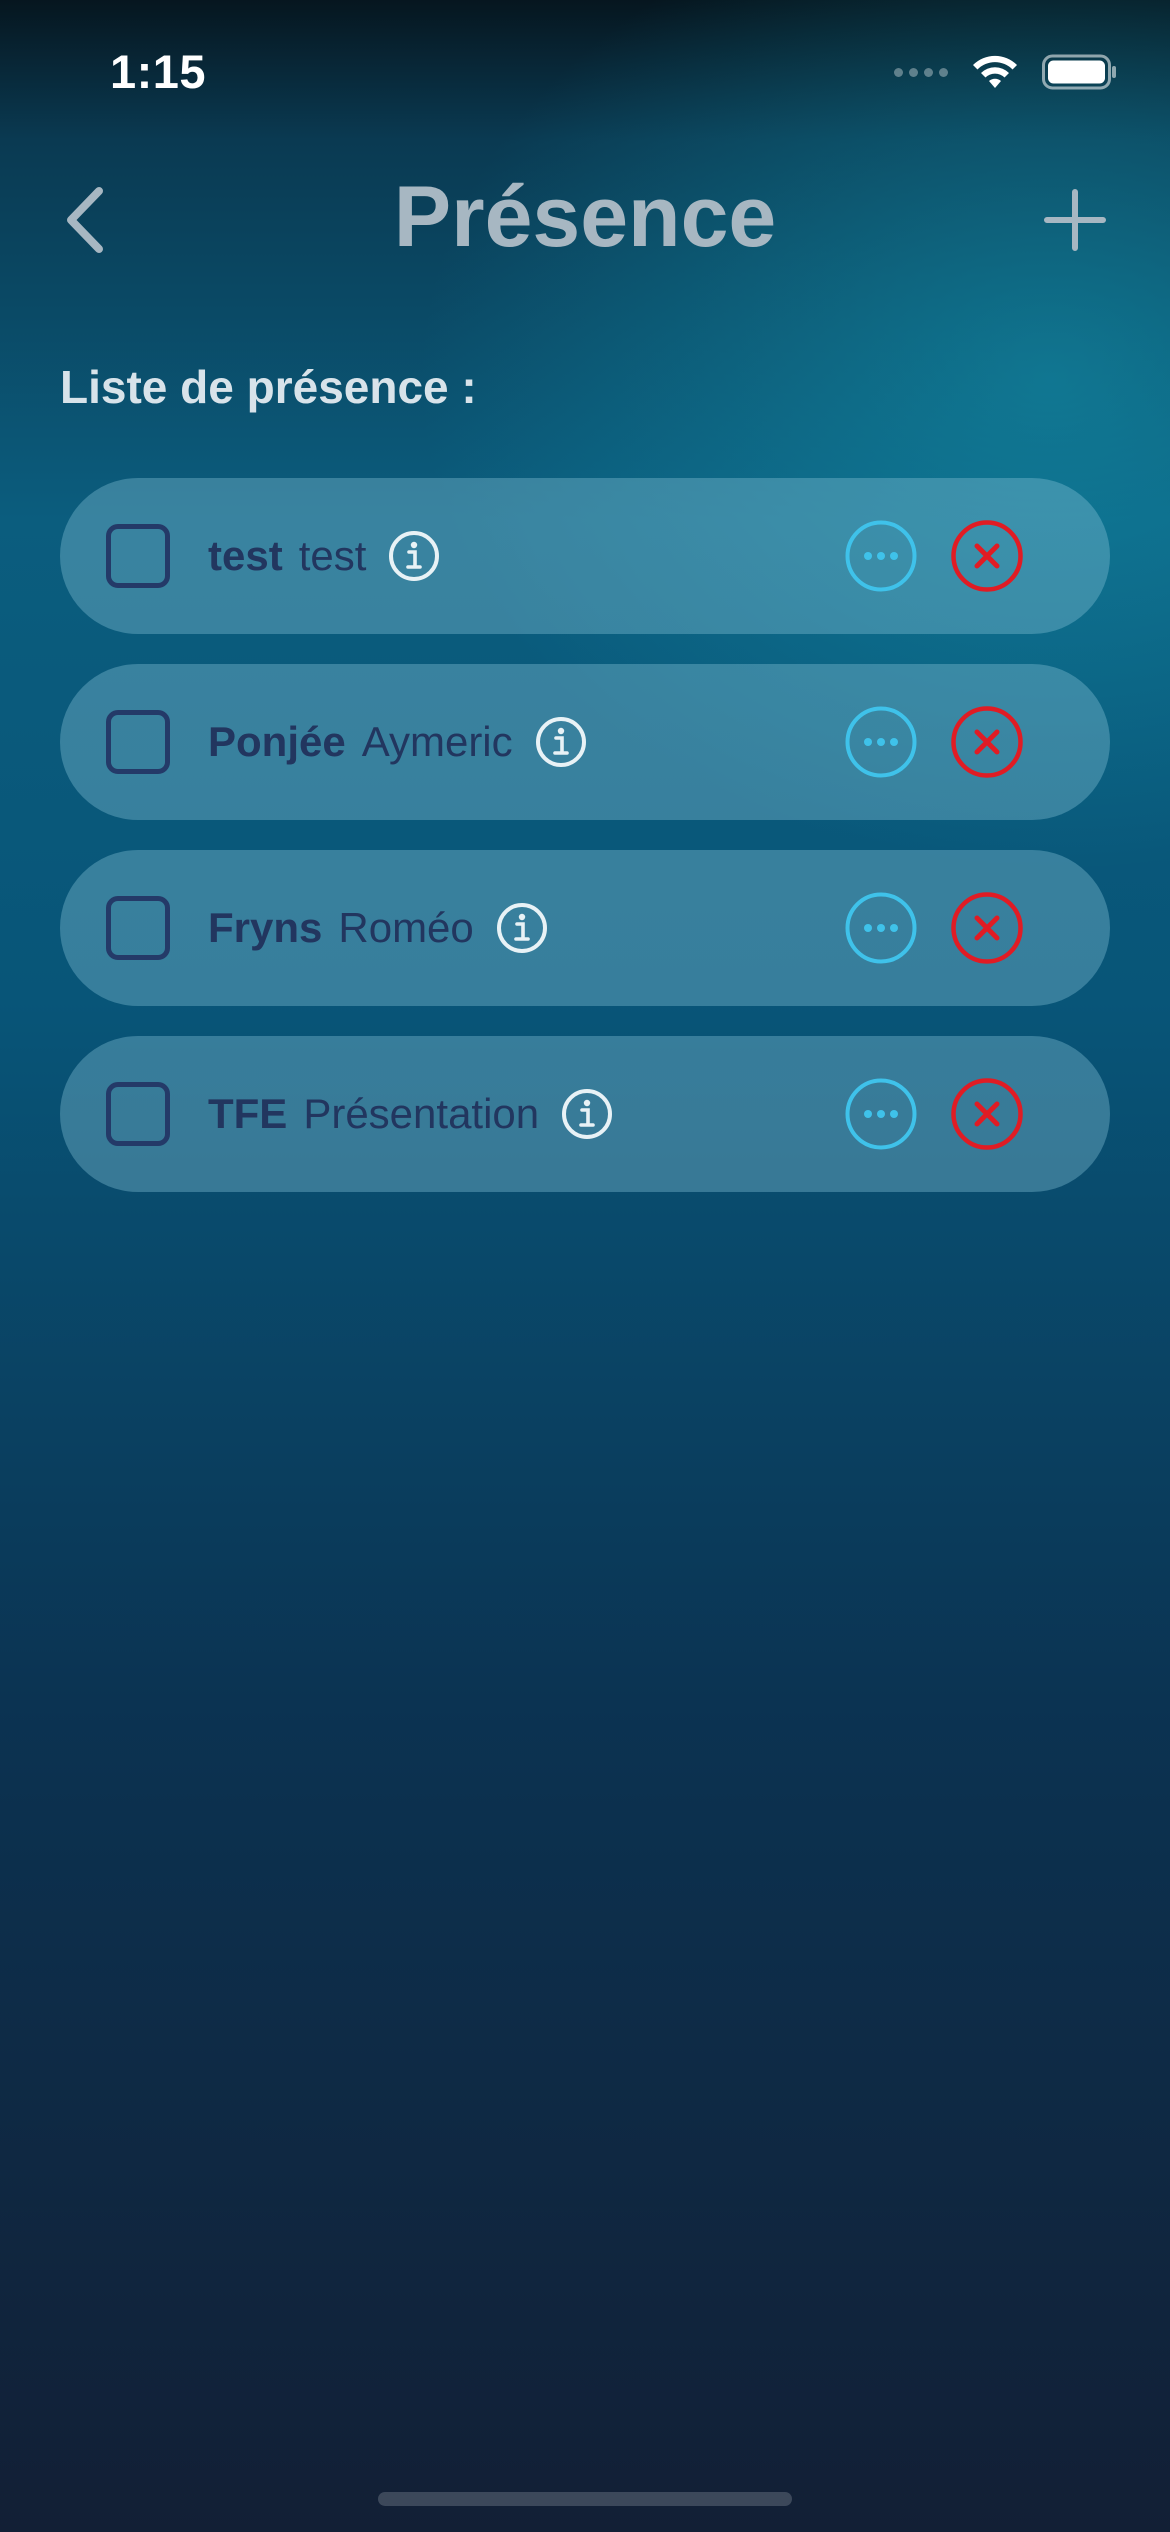 The image size is (1170, 2532). I want to click on battery-icon, so click(1079, 72).